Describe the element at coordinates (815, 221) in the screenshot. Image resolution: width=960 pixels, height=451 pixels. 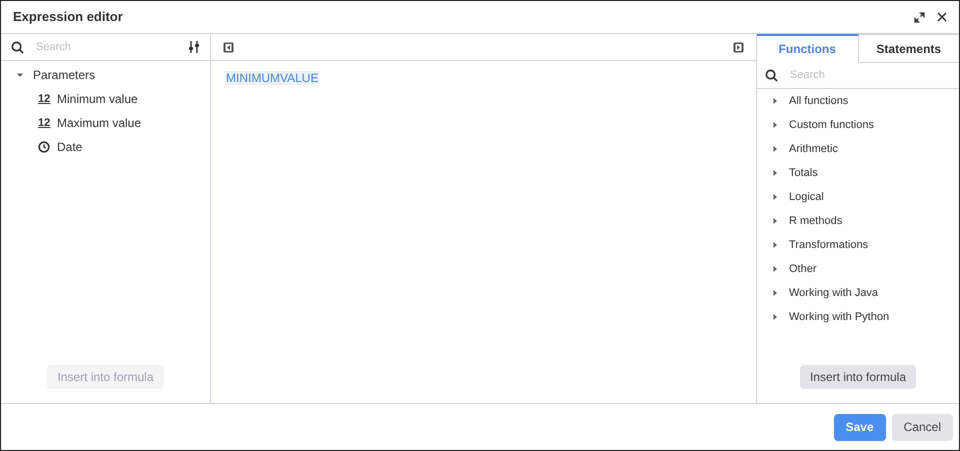
I see `category-item: R methods` at that location.